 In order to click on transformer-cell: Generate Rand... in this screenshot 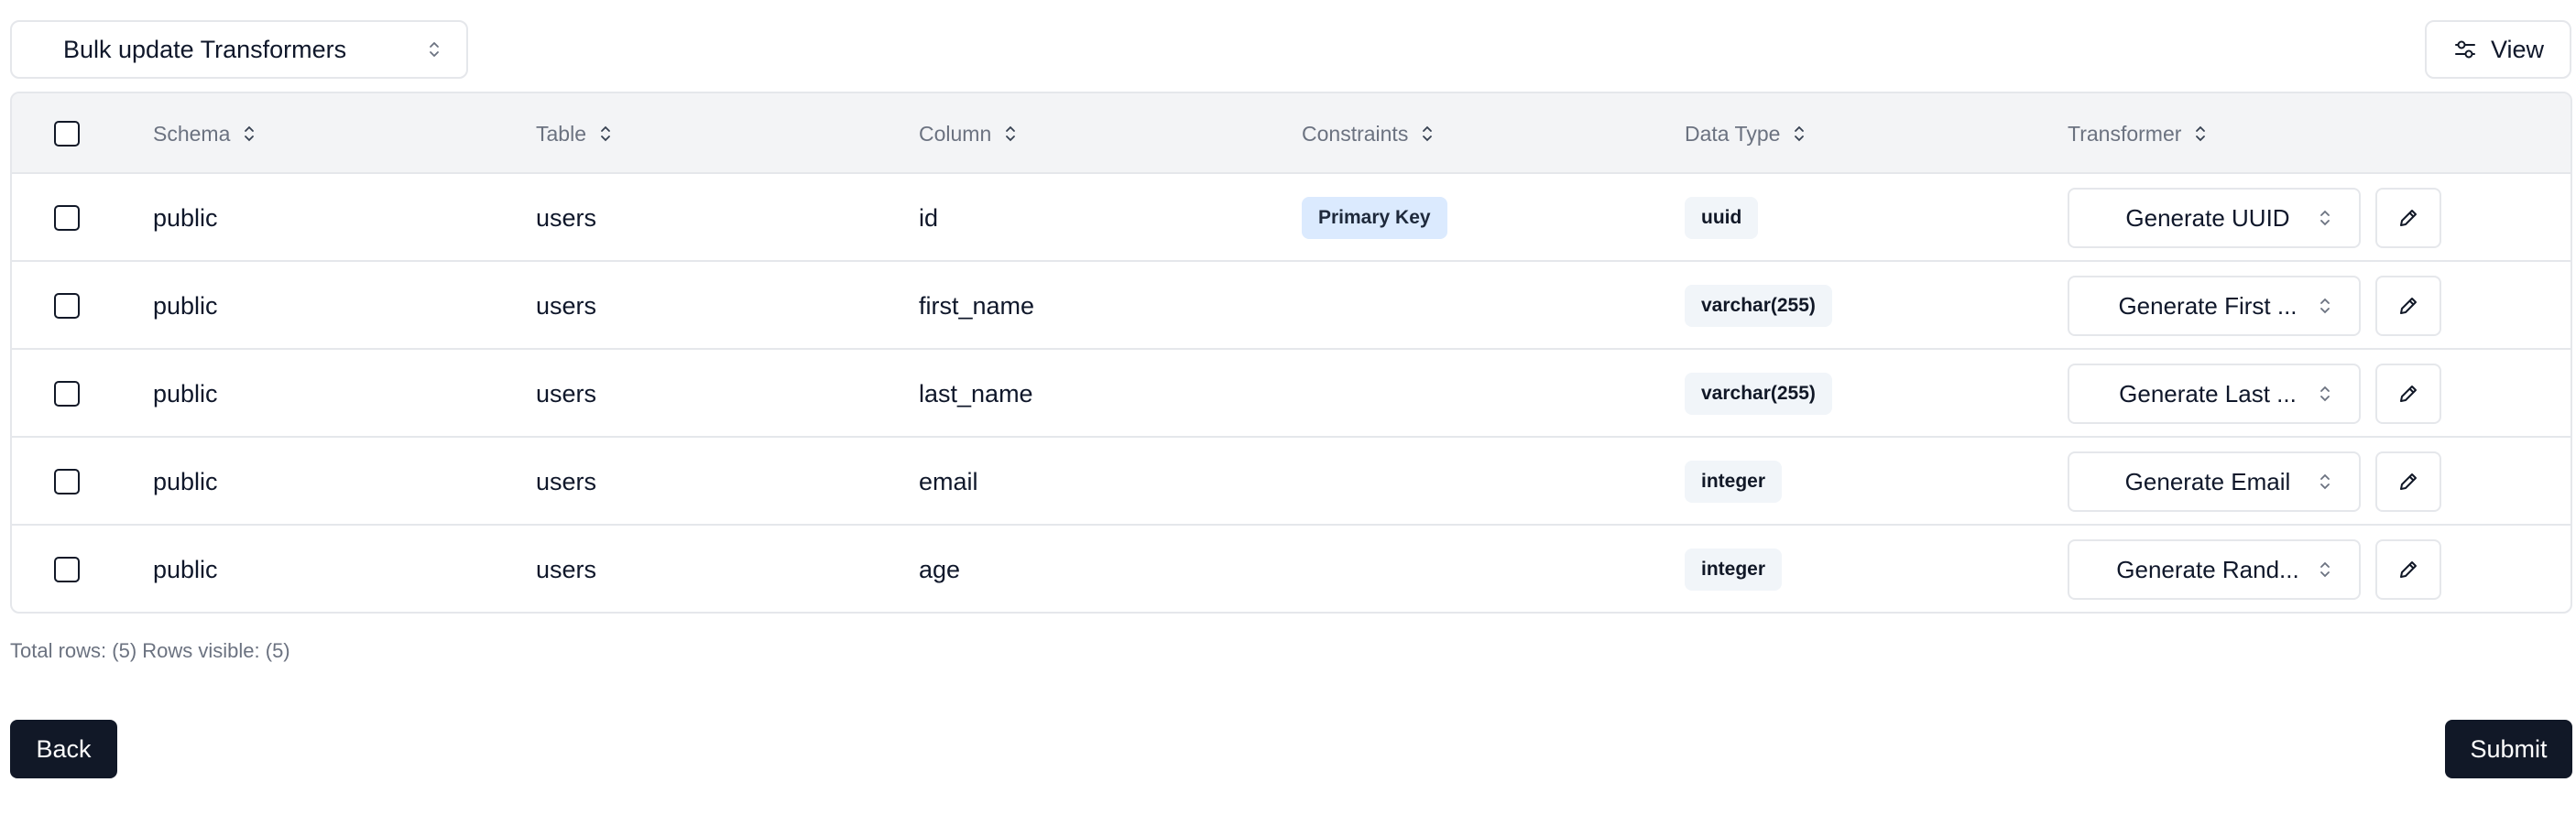, I will do `click(2254, 569)`.